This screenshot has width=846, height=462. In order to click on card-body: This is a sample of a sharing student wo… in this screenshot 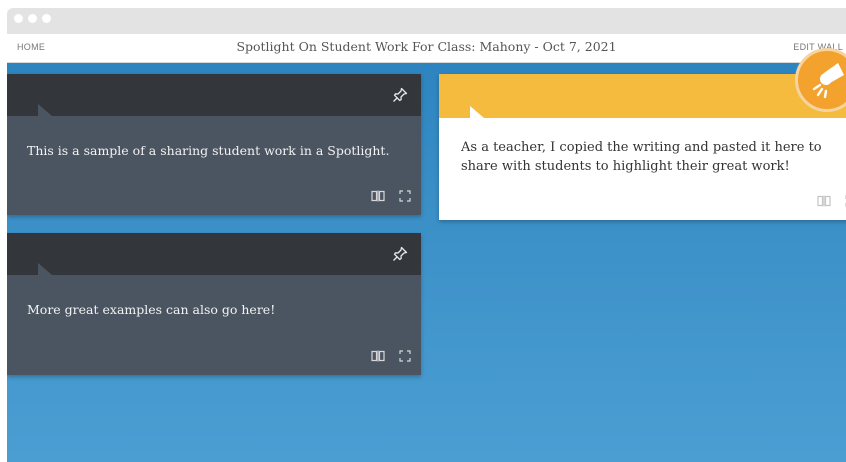, I will do `click(214, 165)`.